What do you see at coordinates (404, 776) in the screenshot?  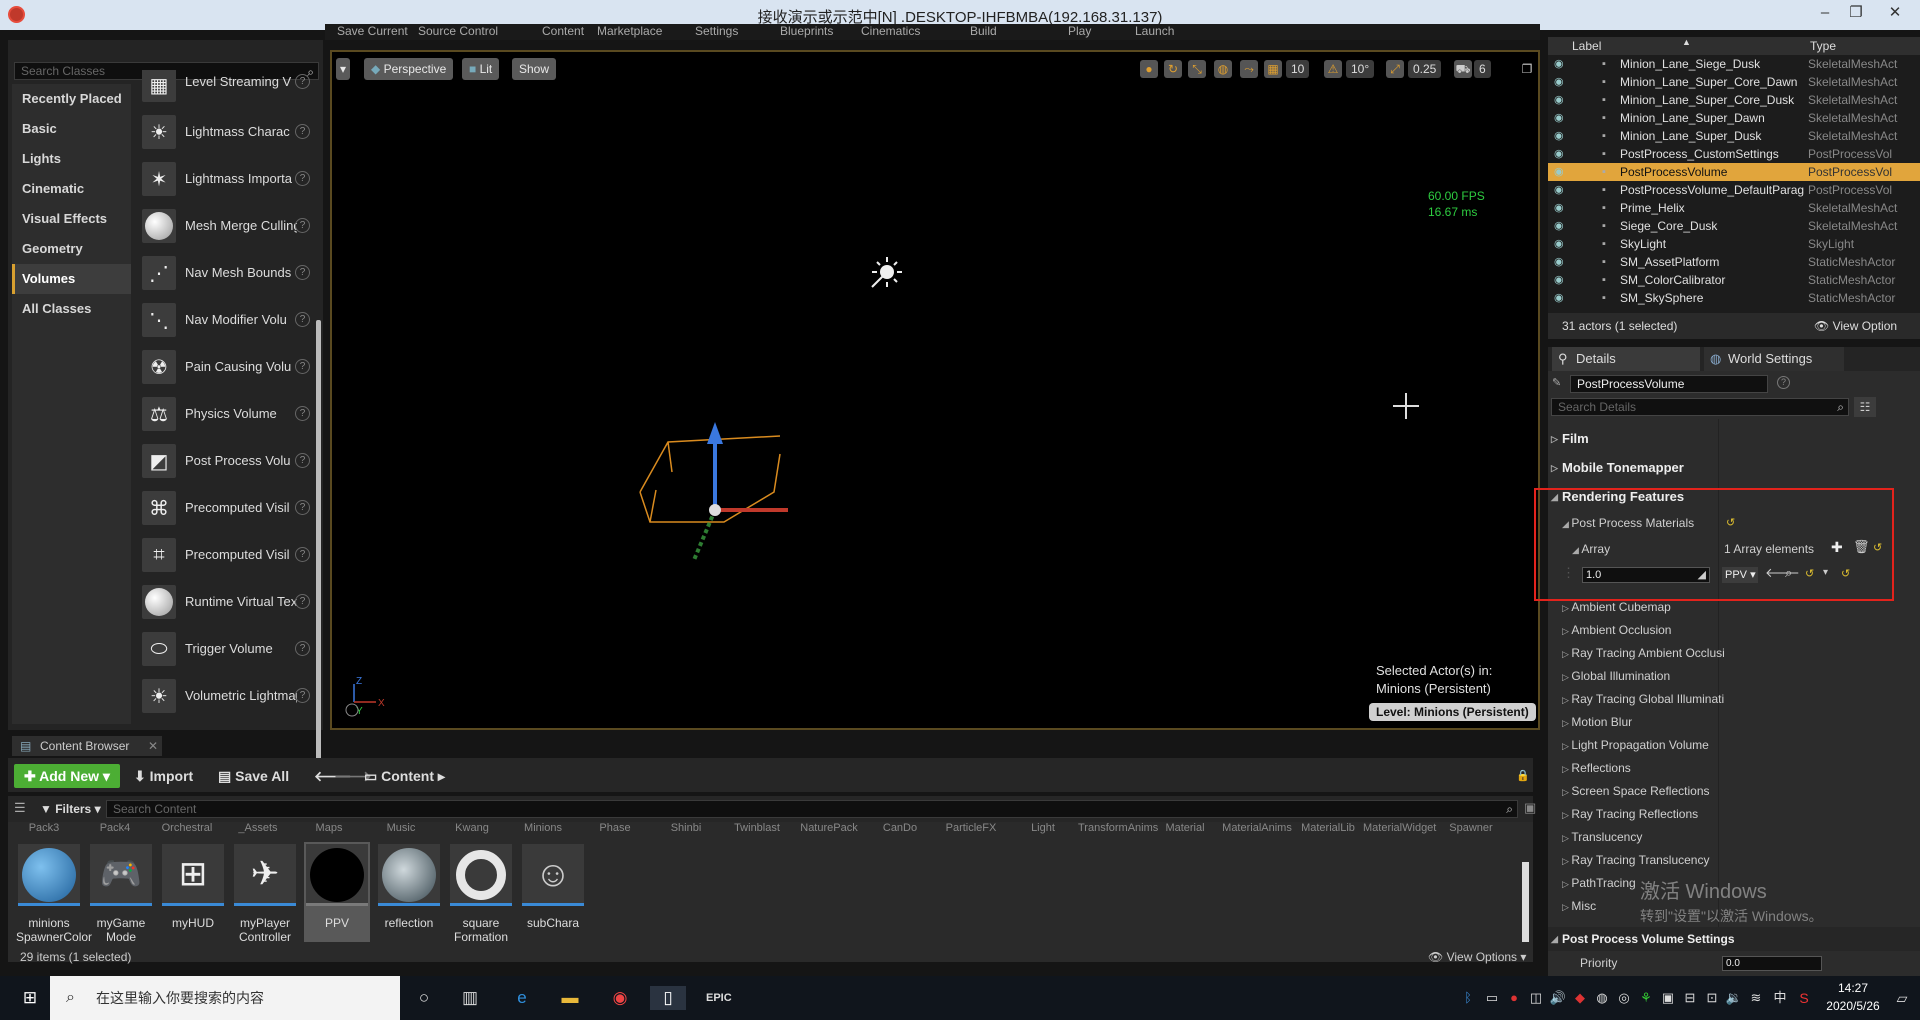 I see `path-breadcrumb: ▭ Content ▸` at bounding box center [404, 776].